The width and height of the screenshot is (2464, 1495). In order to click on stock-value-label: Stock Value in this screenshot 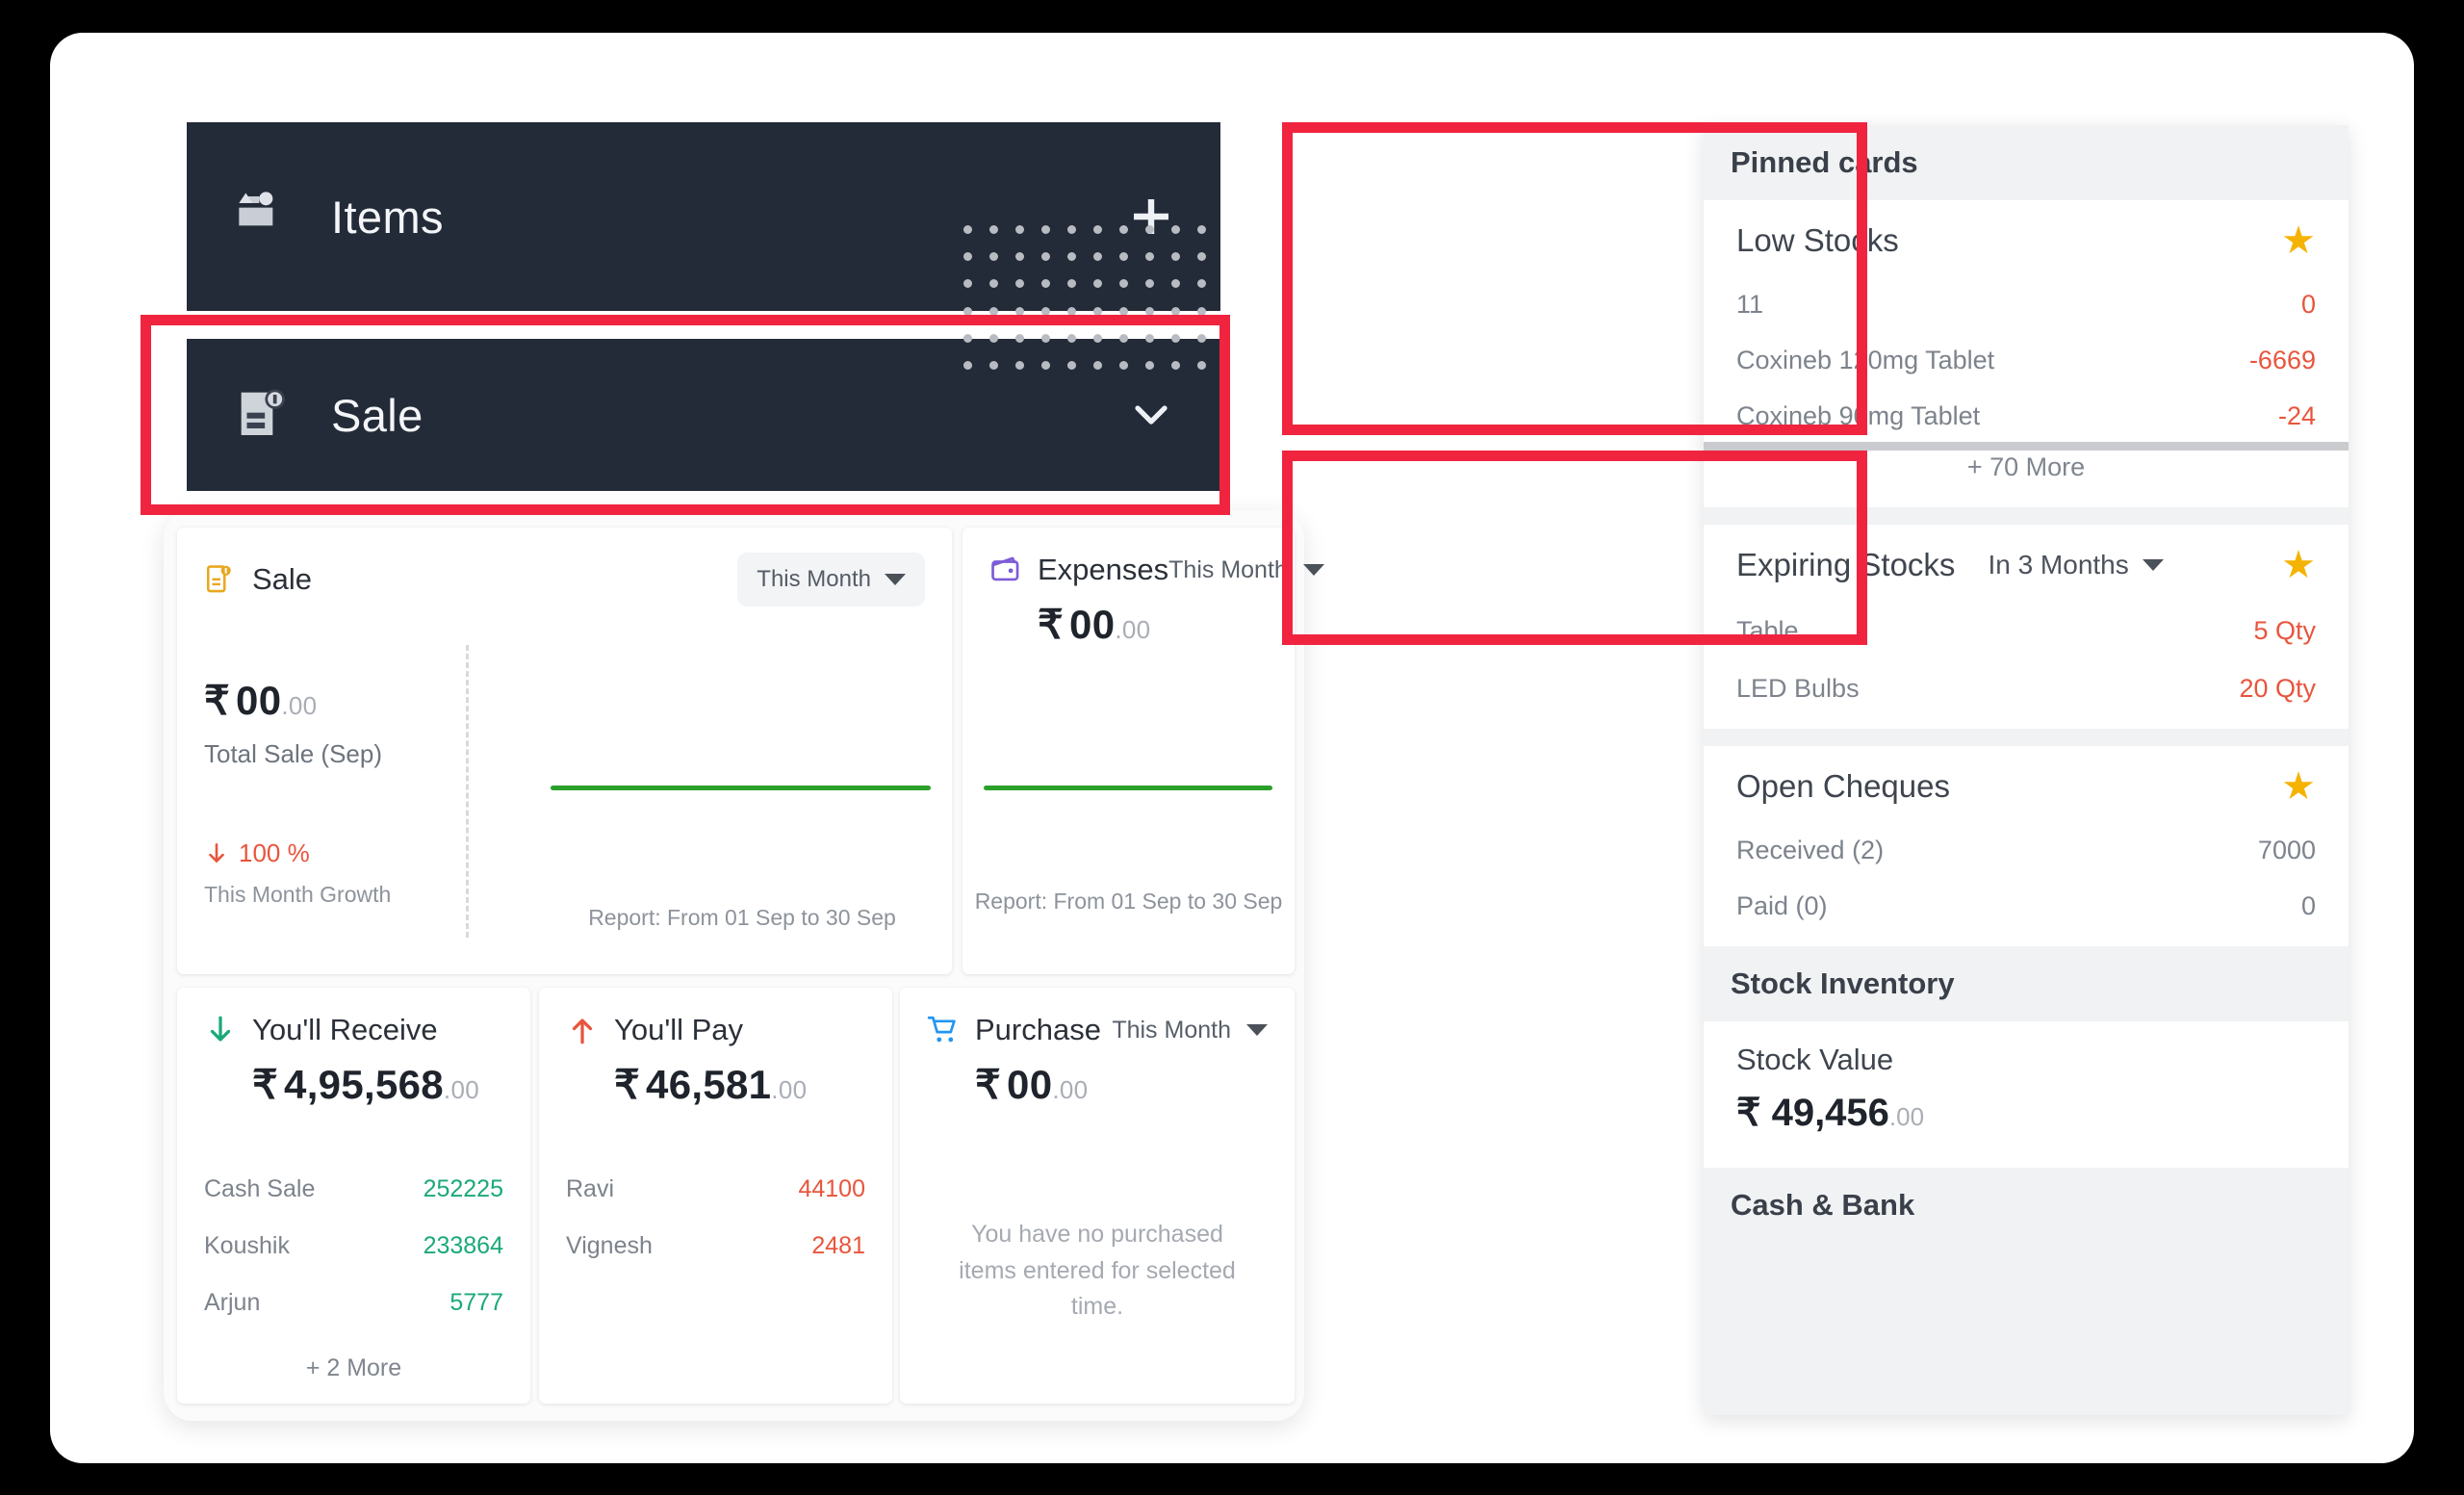, I will do `click(1815, 1059)`.